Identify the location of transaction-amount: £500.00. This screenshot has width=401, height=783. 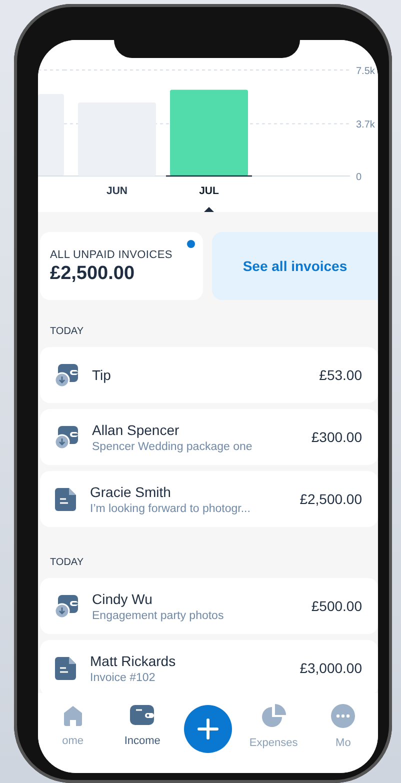
(336, 606).